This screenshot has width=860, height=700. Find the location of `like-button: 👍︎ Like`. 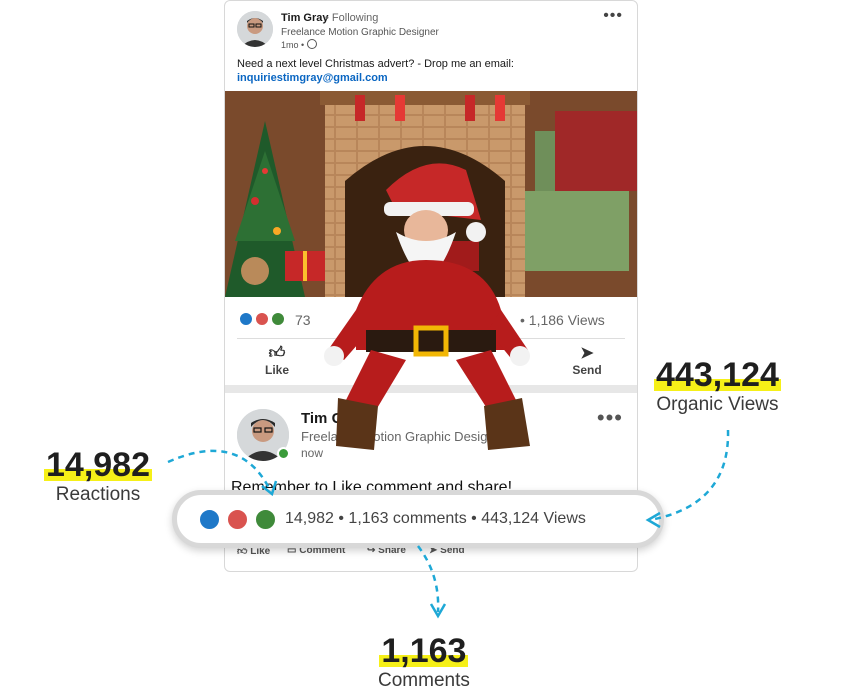

like-button: 👍︎ Like is located at coordinates (277, 361).